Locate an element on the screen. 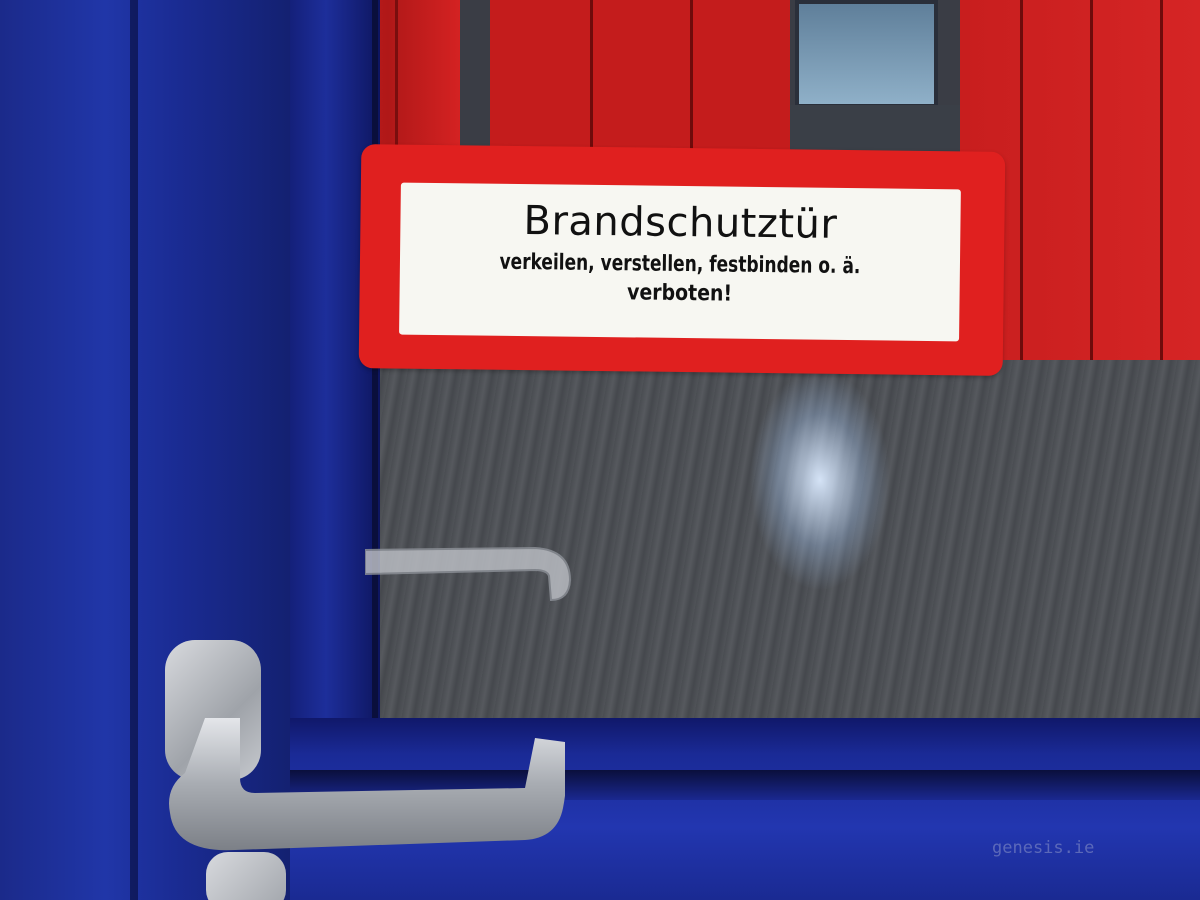  sign-warning-line: verkeilen, verstellen, festbinden o. ä. is located at coordinates (680, 264).